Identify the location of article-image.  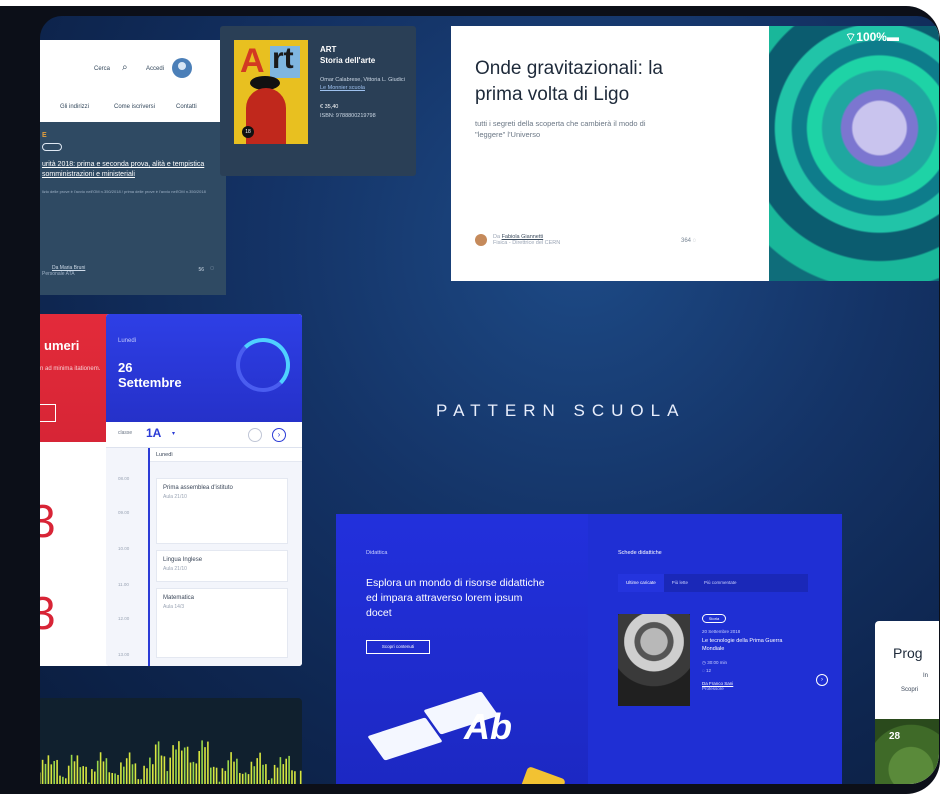
(854, 153).